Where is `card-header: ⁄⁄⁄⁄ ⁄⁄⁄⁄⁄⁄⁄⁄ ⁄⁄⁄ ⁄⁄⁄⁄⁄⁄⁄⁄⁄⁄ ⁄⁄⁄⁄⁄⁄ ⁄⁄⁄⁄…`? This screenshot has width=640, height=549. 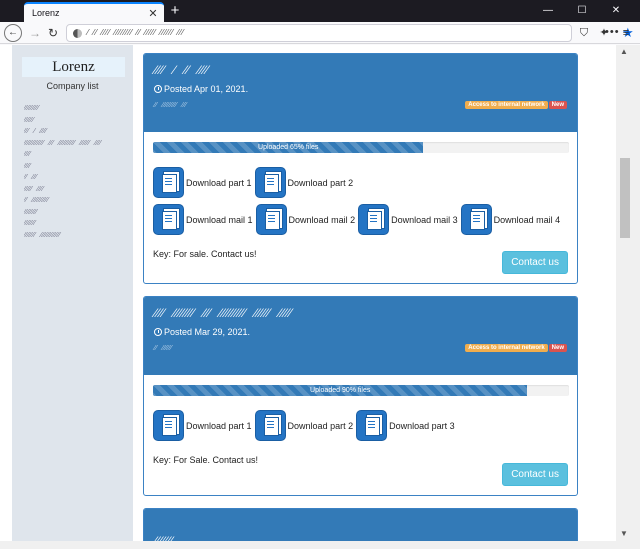 card-header: ⁄⁄⁄⁄ ⁄⁄⁄⁄⁄⁄⁄⁄ ⁄⁄⁄ ⁄⁄⁄⁄⁄⁄⁄⁄⁄⁄ ⁄⁄⁄⁄⁄⁄ ⁄⁄⁄⁄… is located at coordinates (360, 336).